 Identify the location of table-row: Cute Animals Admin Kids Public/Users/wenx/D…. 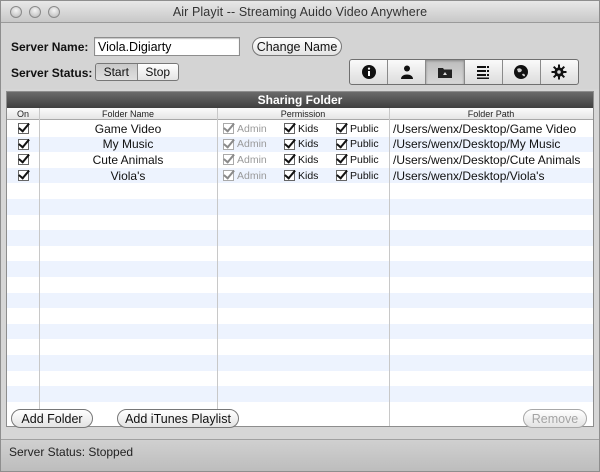
(300, 160).